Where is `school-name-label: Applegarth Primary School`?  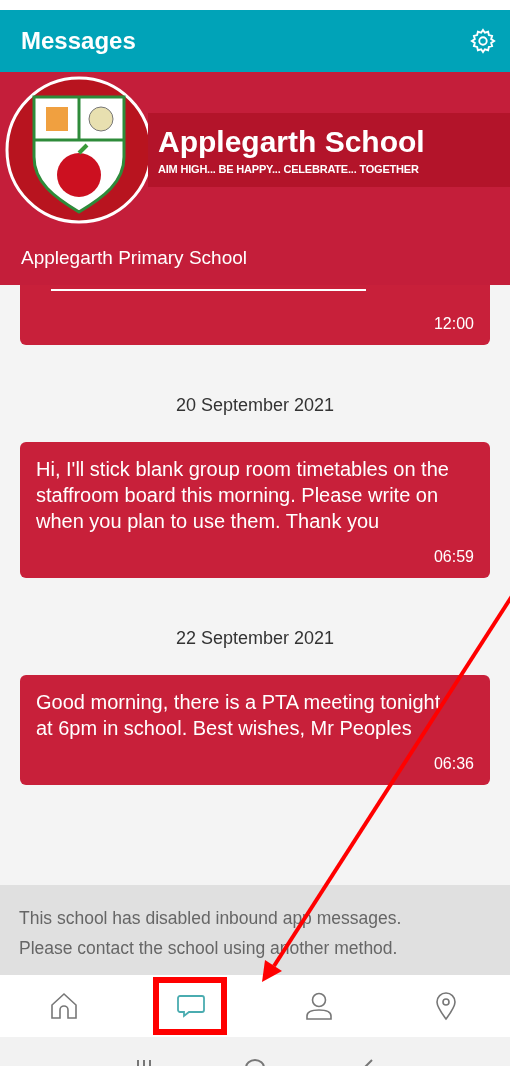
school-name-label: Applegarth Primary School is located at coordinates (134, 258).